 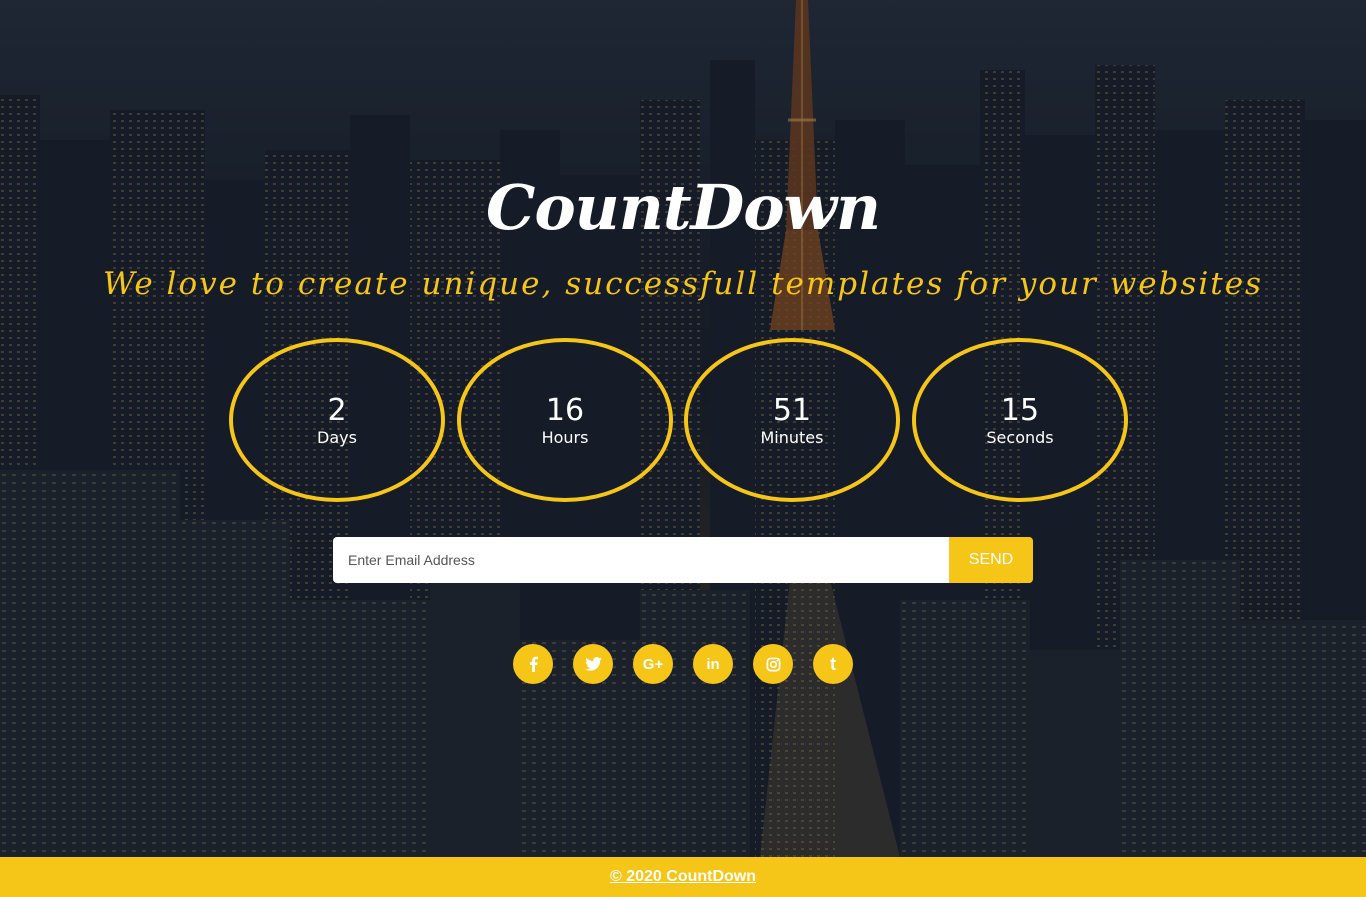 What do you see at coordinates (792, 437) in the screenshot?
I see `minutes-label: Minutes` at bounding box center [792, 437].